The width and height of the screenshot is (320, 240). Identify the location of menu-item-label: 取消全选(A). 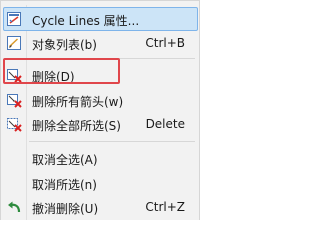
(65, 160).